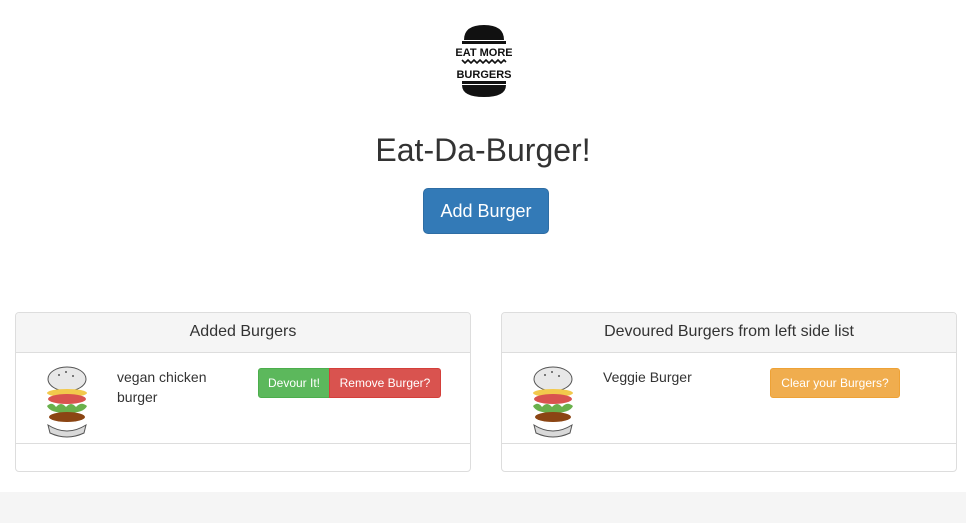 This screenshot has height=523, width=966. What do you see at coordinates (486, 211) in the screenshot?
I see `add-burger-button: Add Burger` at bounding box center [486, 211].